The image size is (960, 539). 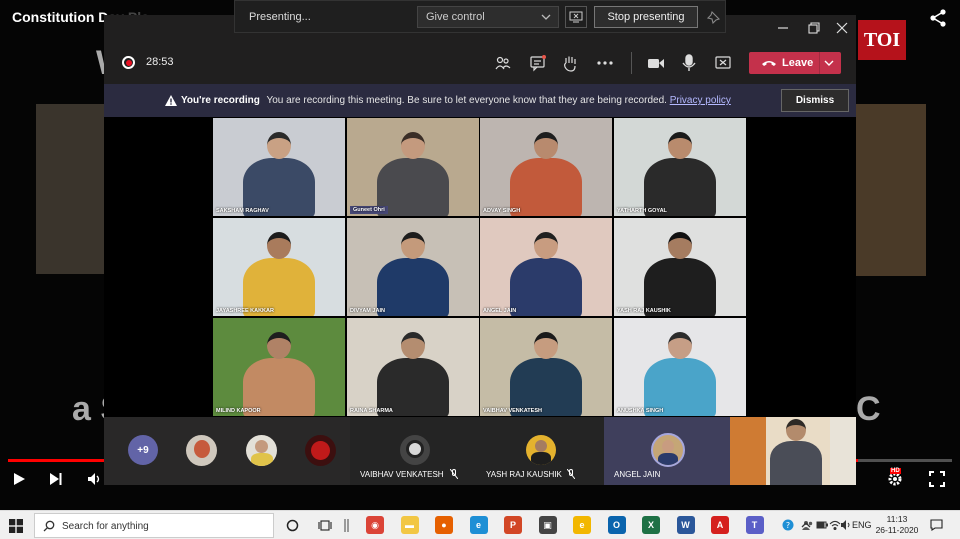 What do you see at coordinates (524, 474) in the screenshot?
I see `participant-name: YASH RAJ KAUSHIK` at bounding box center [524, 474].